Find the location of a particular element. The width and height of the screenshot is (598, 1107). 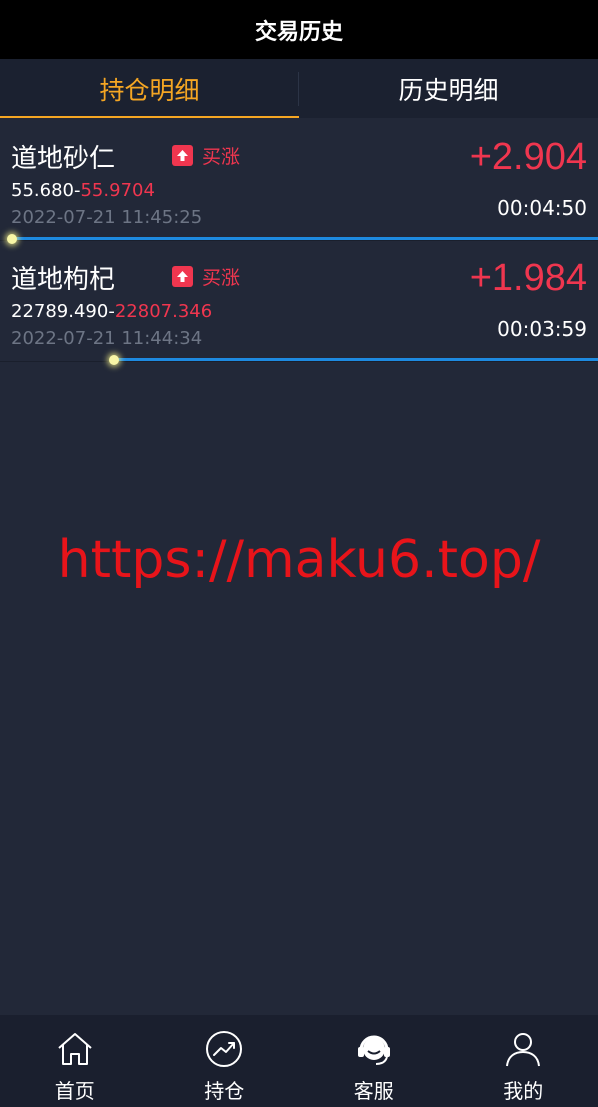

nav-home: 首页 is located at coordinates (75, 1061).